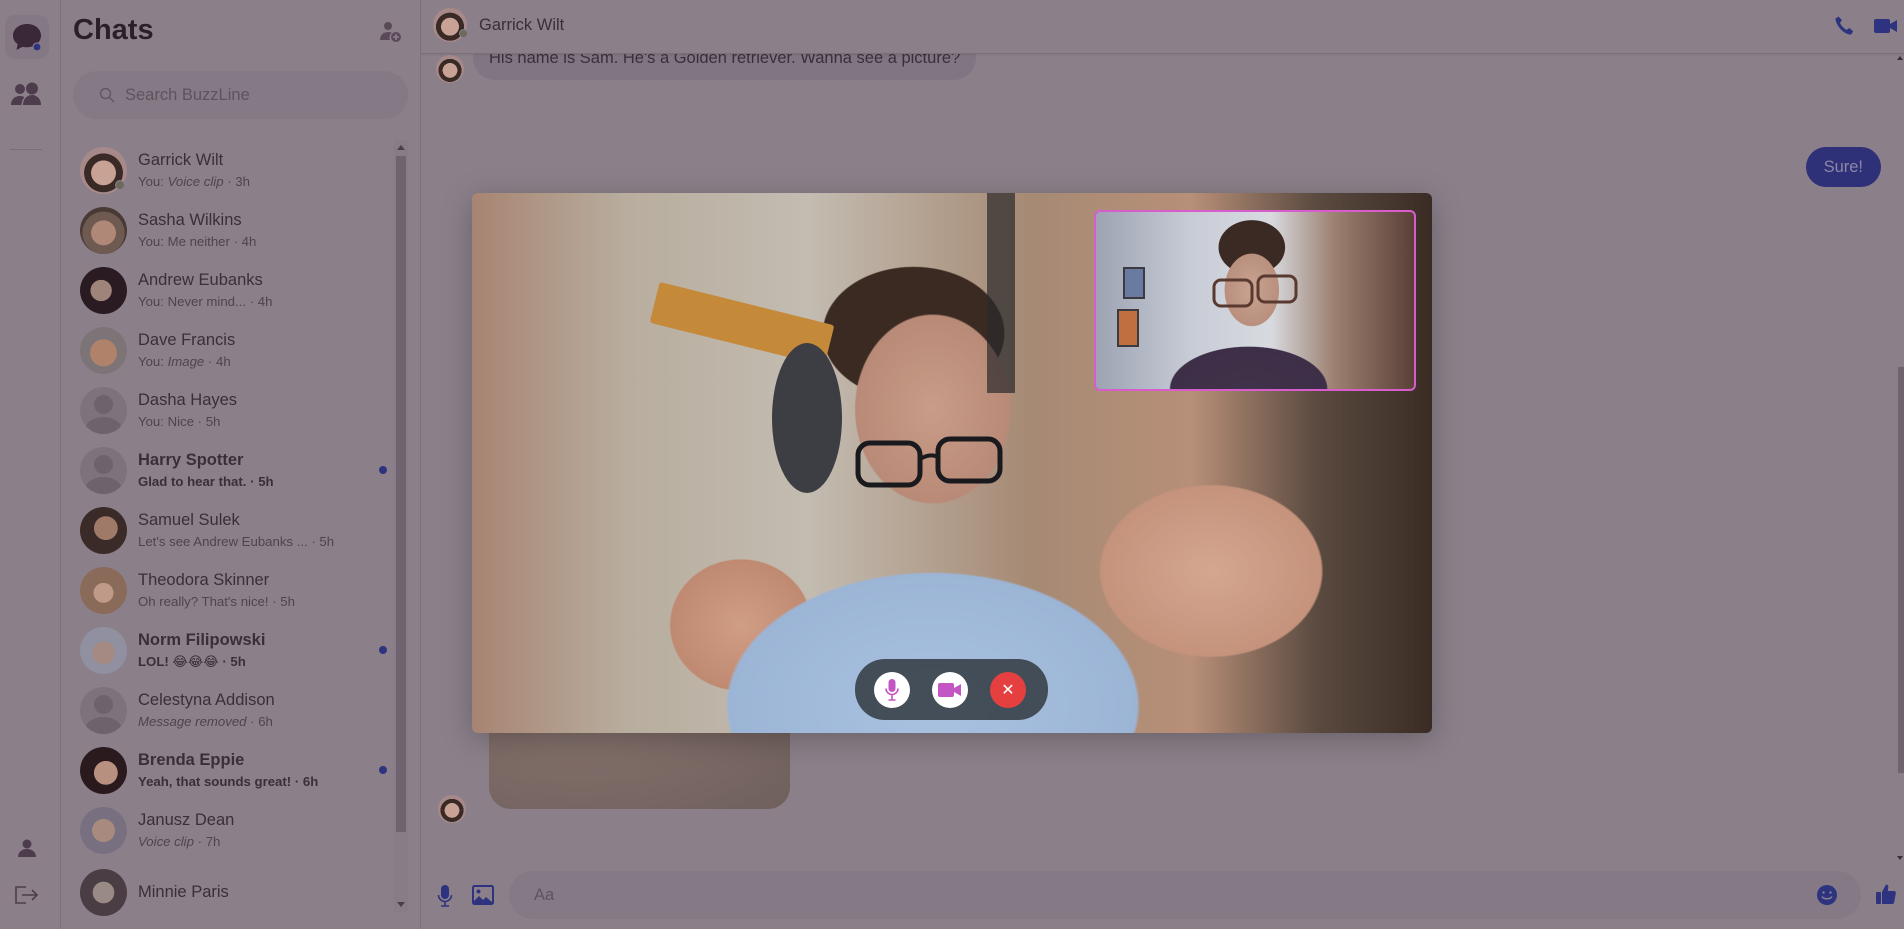 The height and width of the screenshot is (929, 1904). Describe the element at coordinates (228, 170) in the screenshot. I see `chat-list-item: Garrick Wilt You: Voice clip · 3h` at that location.